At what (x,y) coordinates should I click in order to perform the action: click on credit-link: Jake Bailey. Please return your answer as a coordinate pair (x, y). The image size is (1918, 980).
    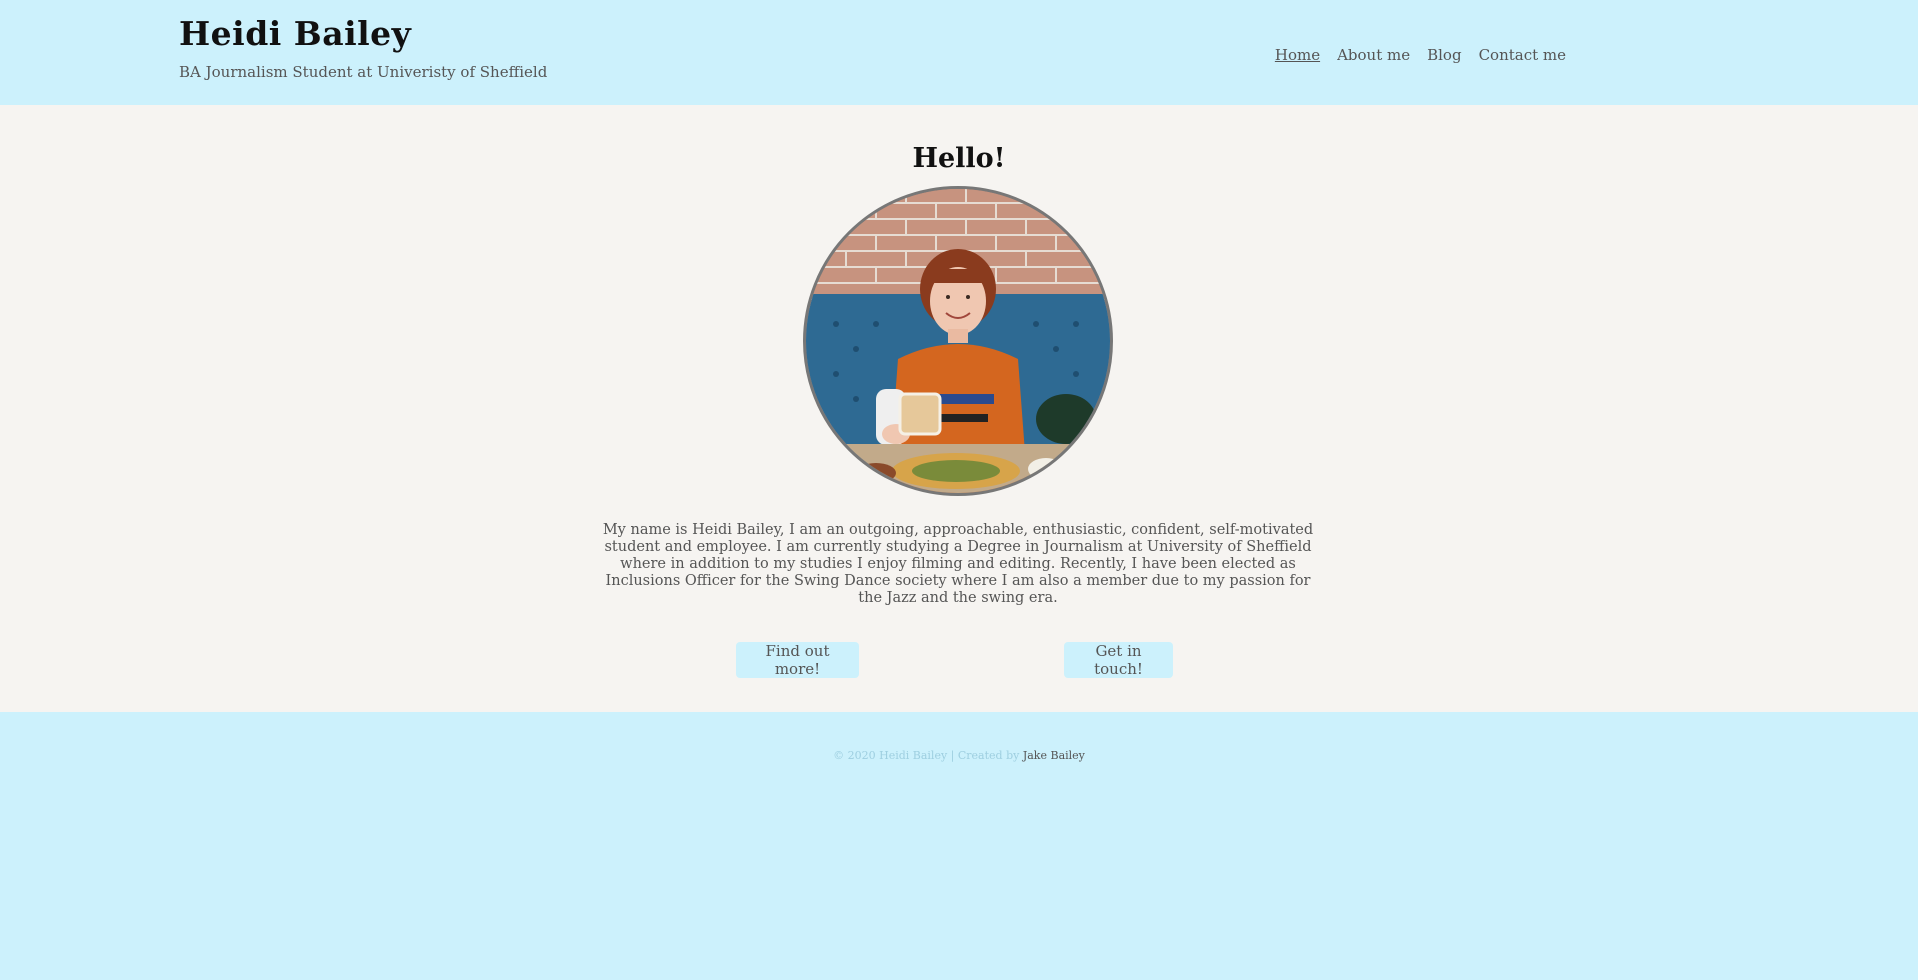
    Looking at the image, I should click on (1054, 755).